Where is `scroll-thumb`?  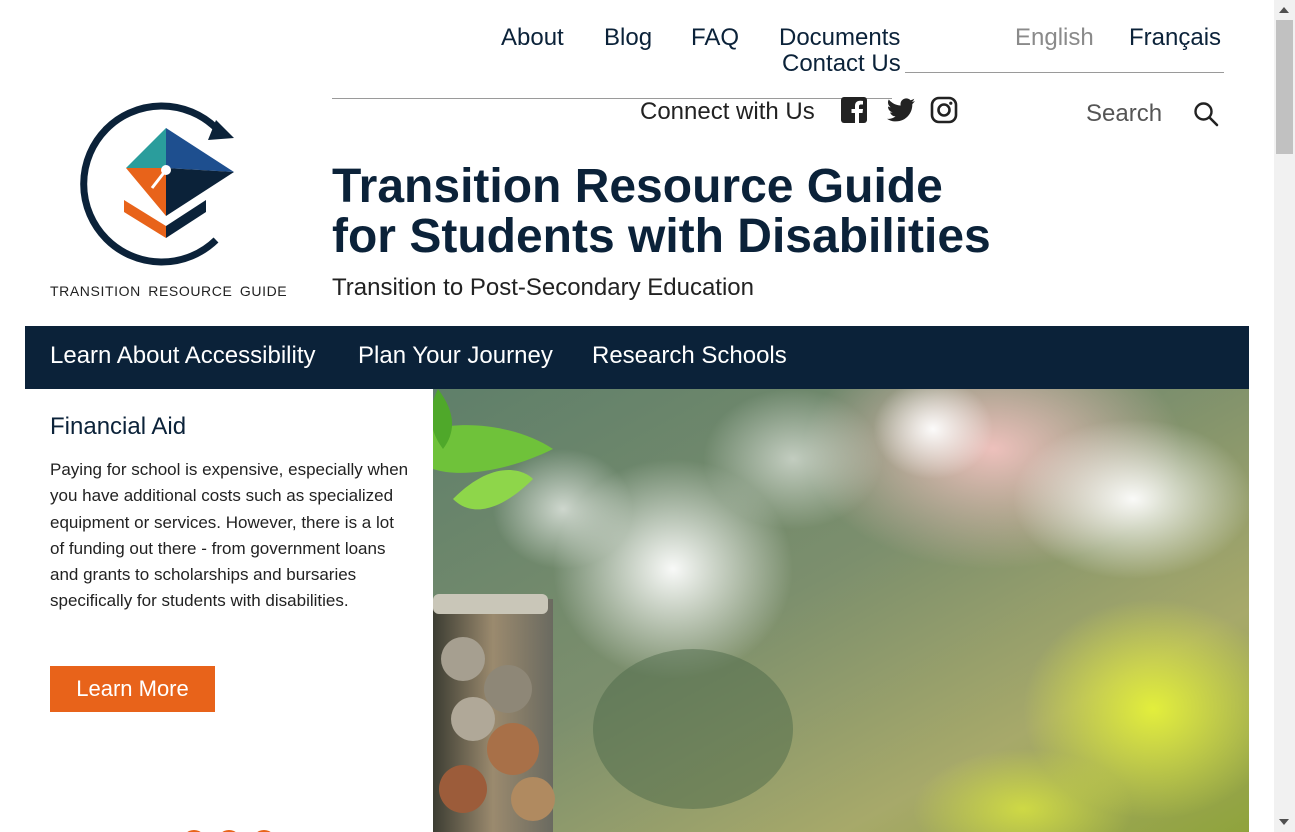 scroll-thumb is located at coordinates (1284, 87).